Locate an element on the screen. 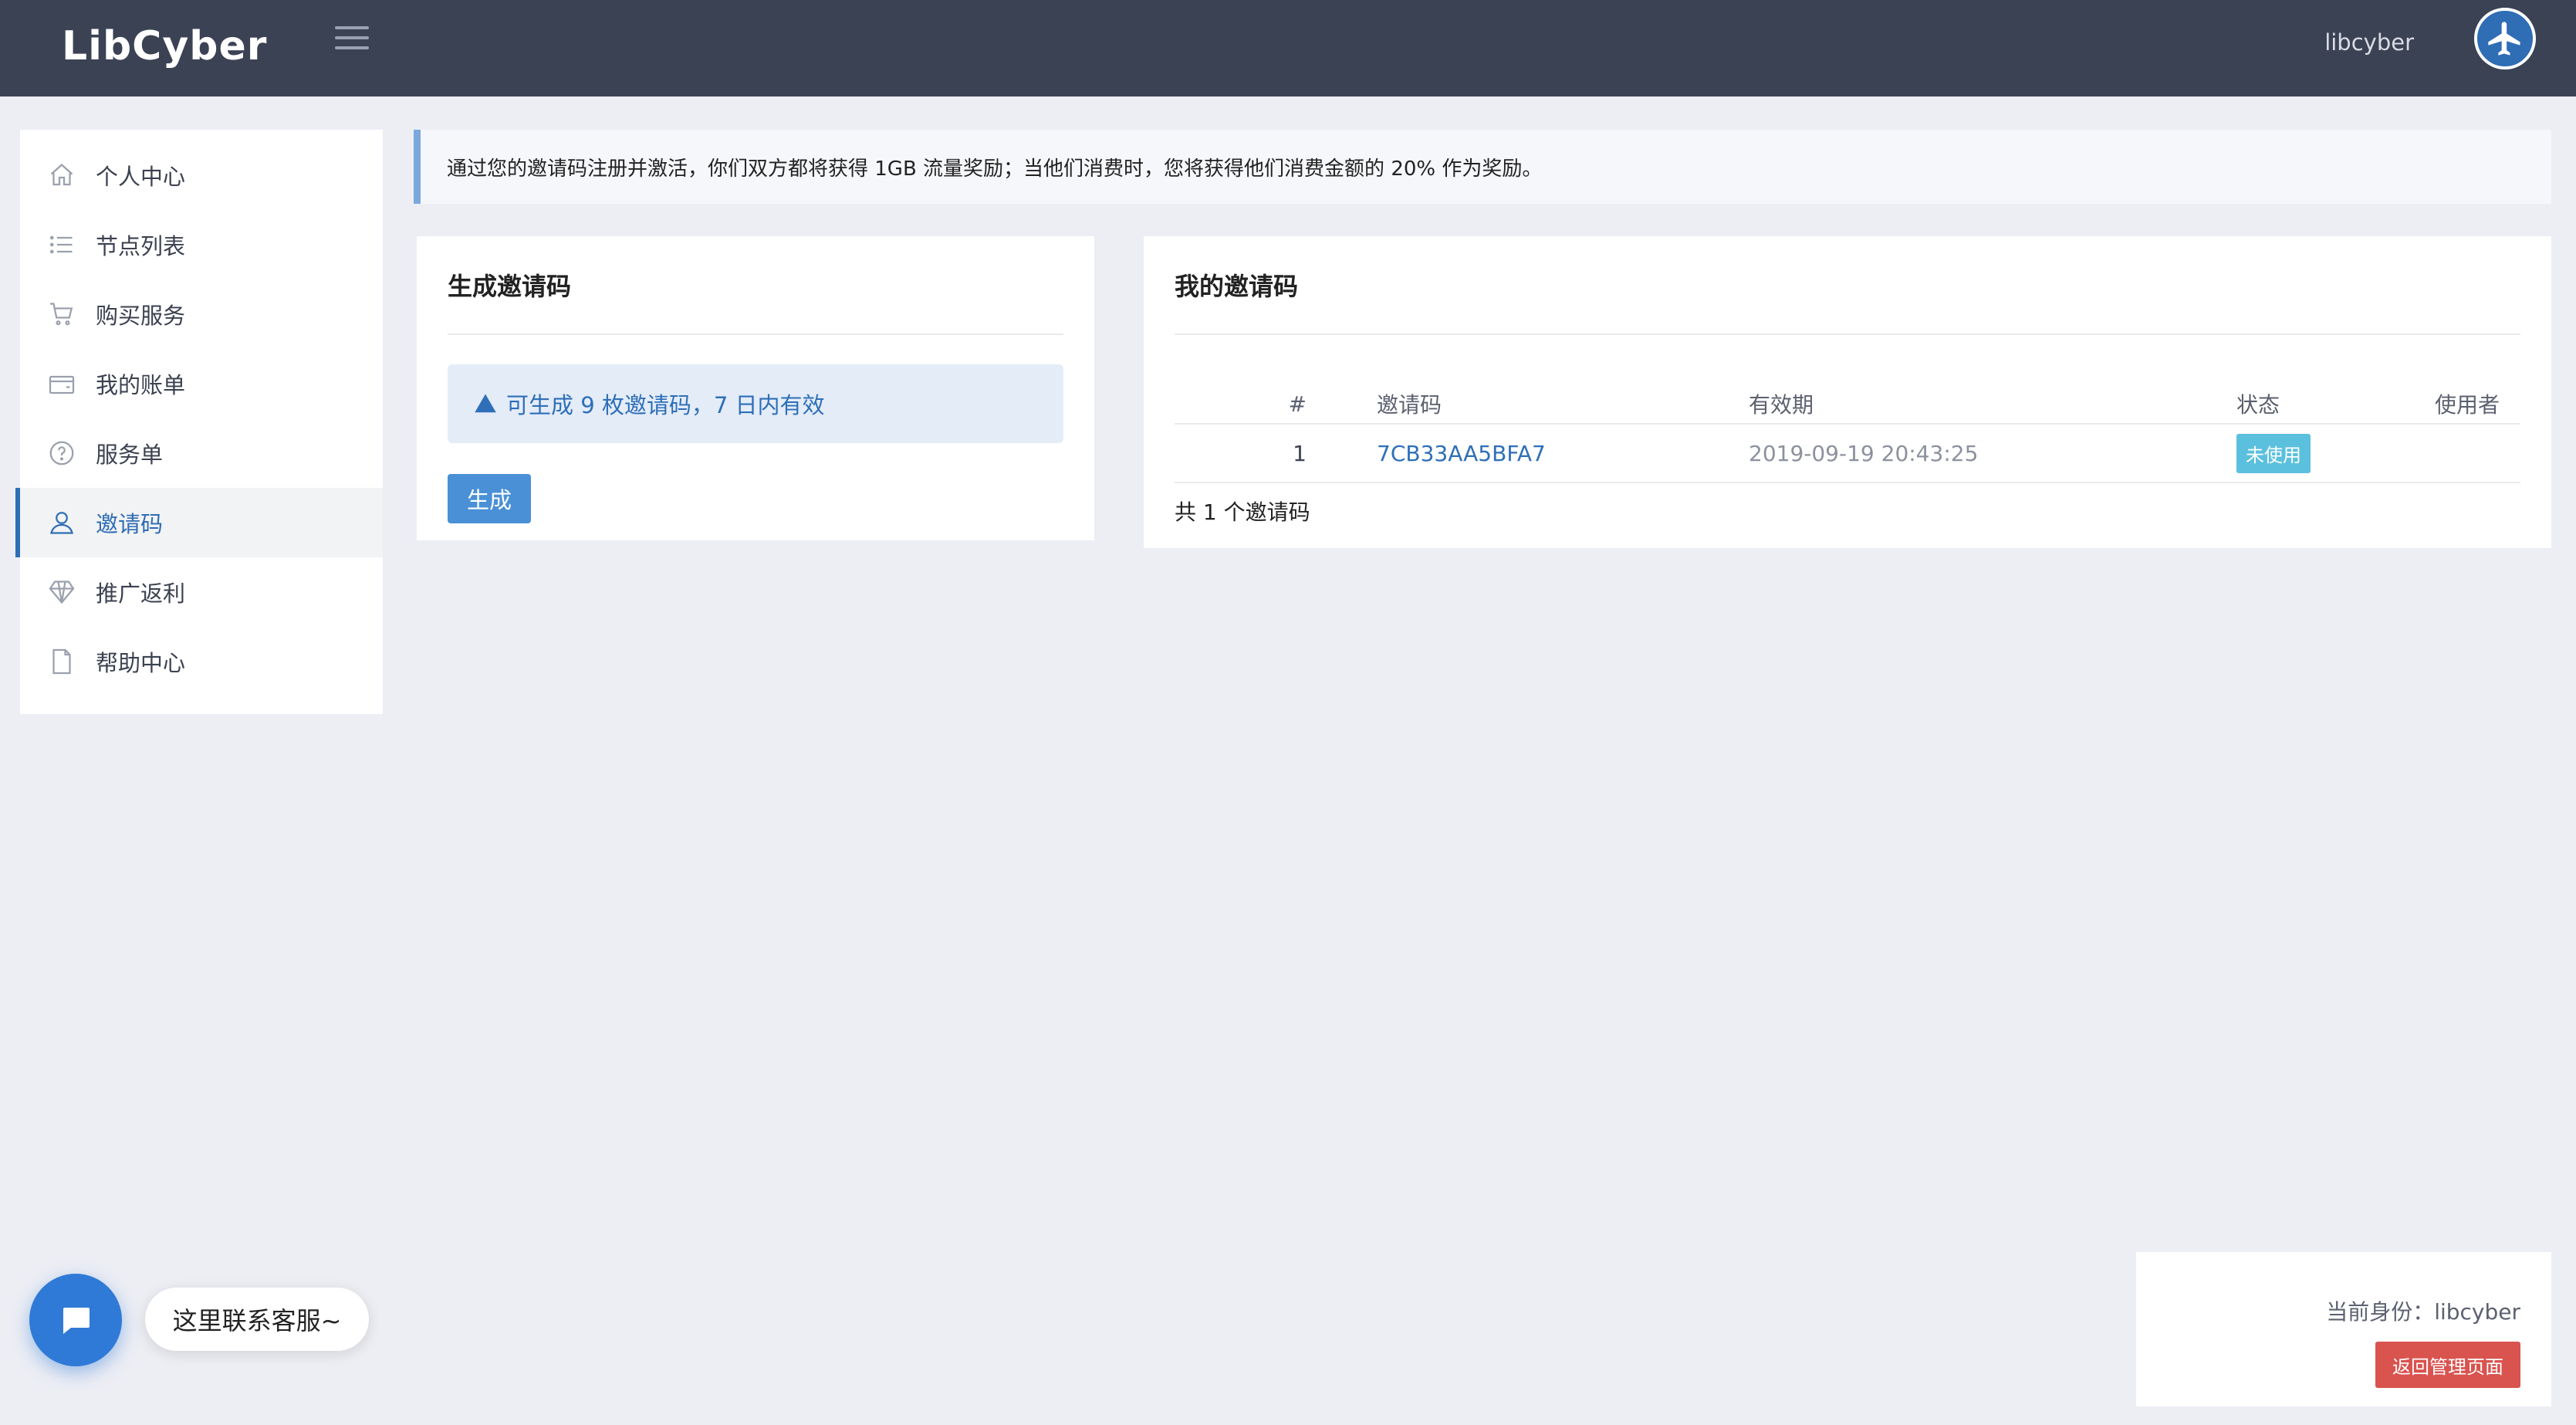 The height and width of the screenshot is (1425, 2576). chat-icon is located at coordinates (76, 1321).